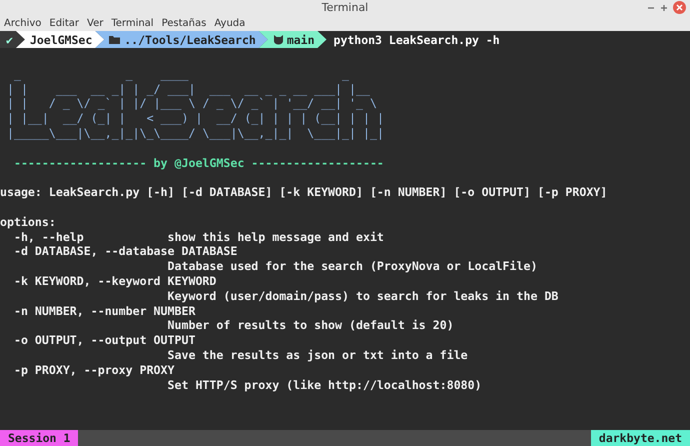  I want to click on menu-item: Archivo, so click(23, 23).